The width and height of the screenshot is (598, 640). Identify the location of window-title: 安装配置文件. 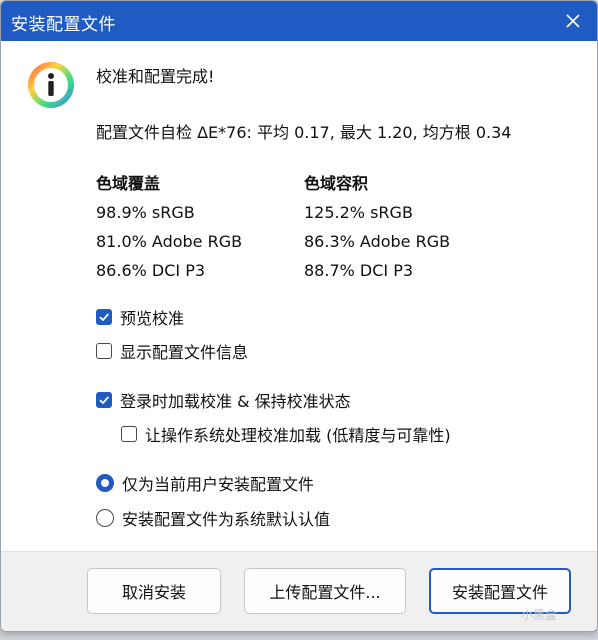
(63, 25).